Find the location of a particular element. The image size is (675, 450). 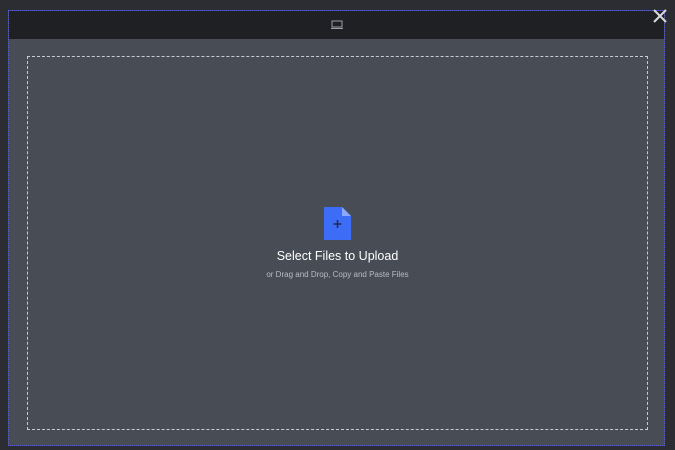

modal-header is located at coordinates (336, 25).